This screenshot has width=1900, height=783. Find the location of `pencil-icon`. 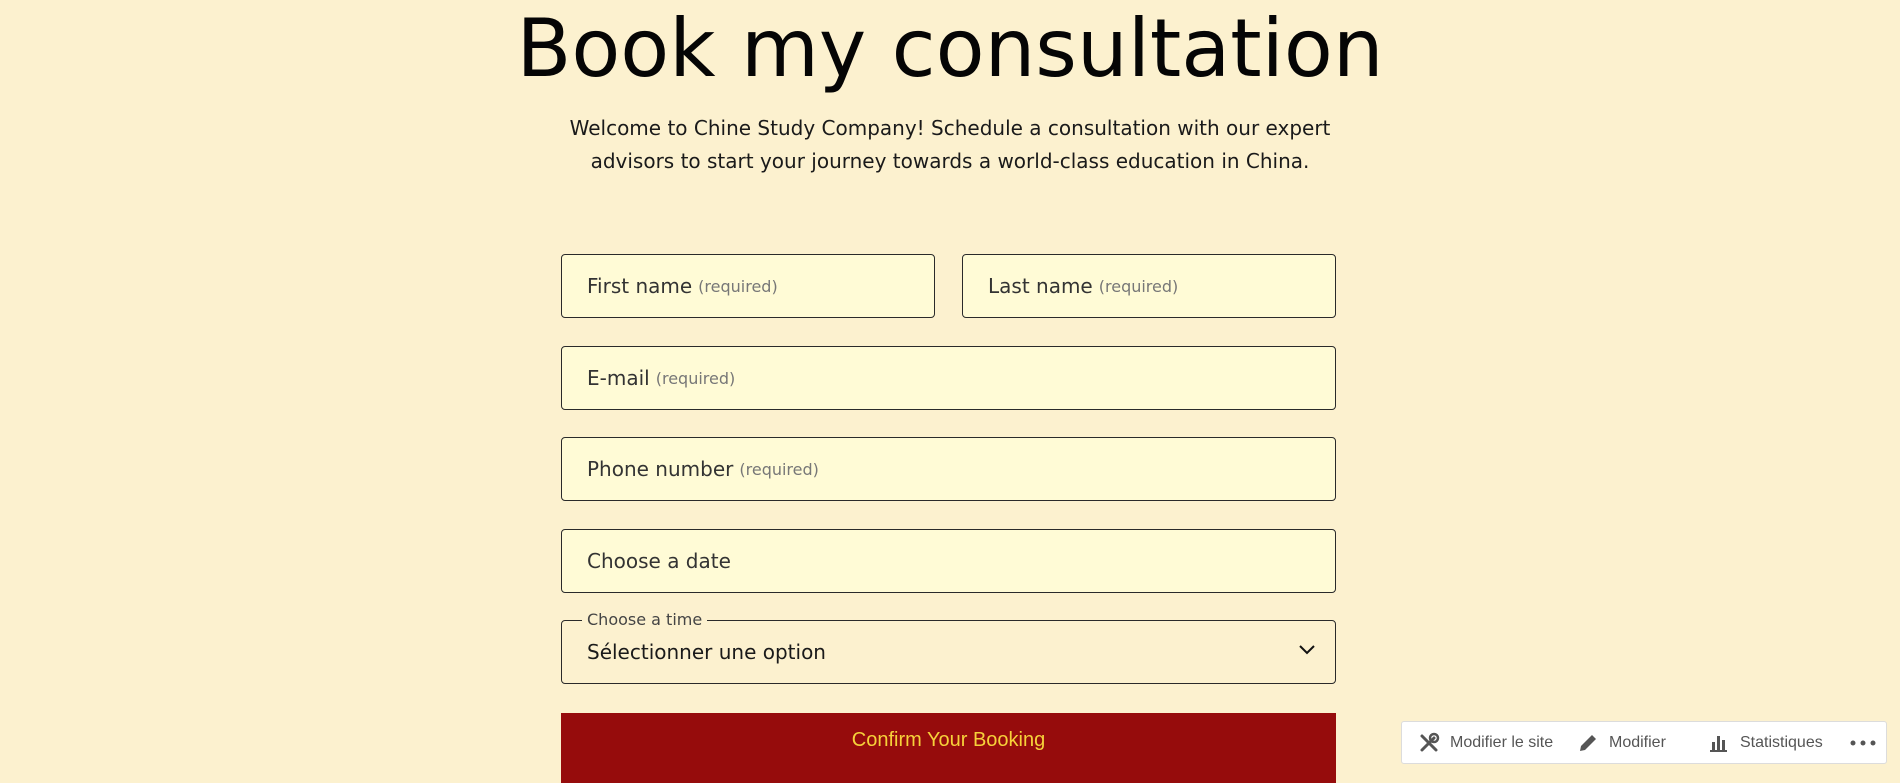

pencil-icon is located at coordinates (1588, 743).